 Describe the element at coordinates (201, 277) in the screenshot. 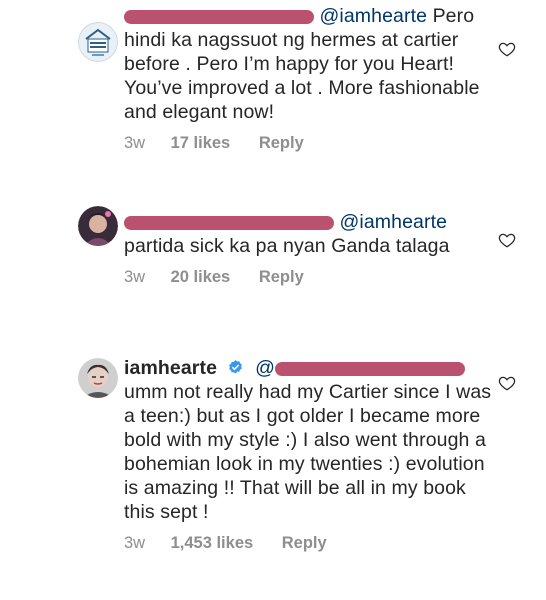

I see `likes-count: 20 likes` at that location.